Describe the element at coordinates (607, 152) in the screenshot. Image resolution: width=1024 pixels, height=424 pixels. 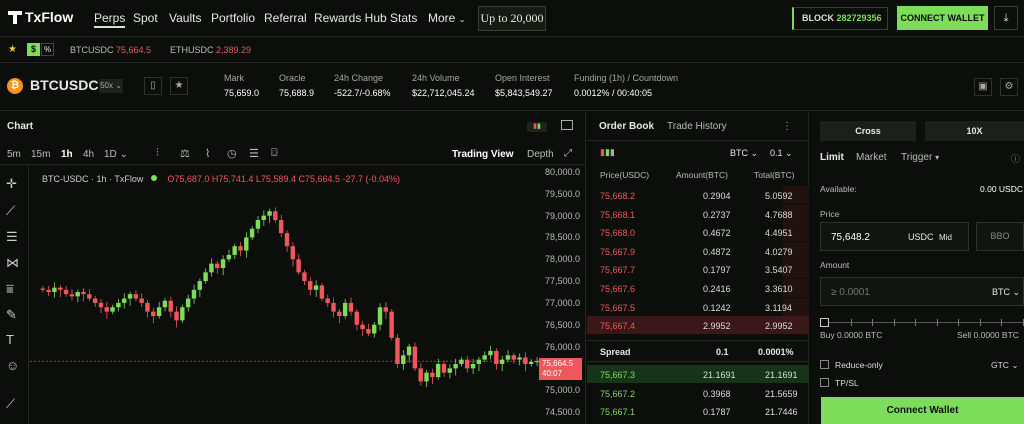
I see `book-view-icon: ▮▮▮` at that location.